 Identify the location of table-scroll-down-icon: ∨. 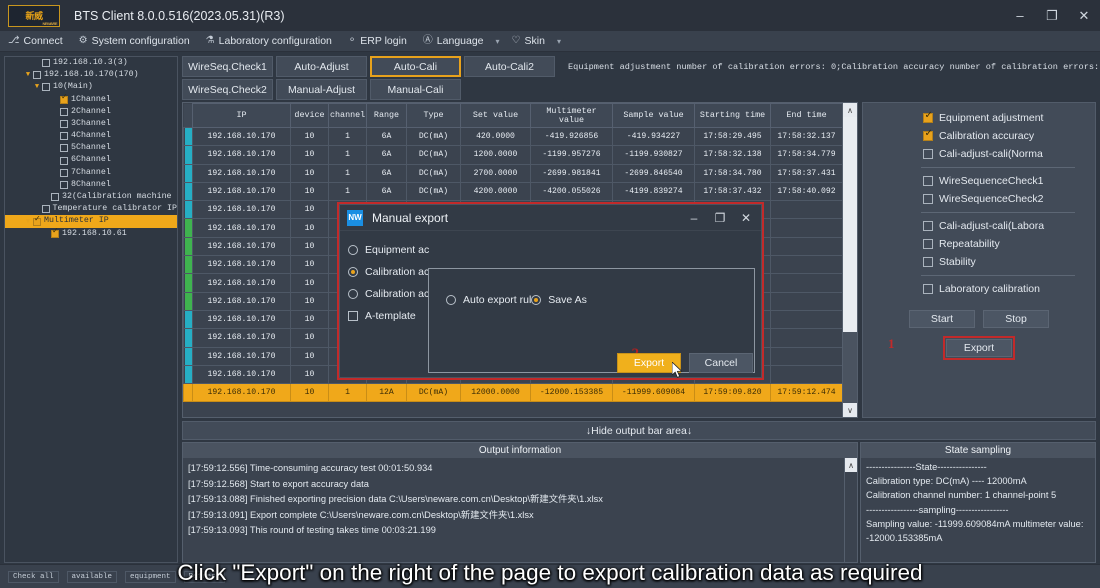
(850, 410).